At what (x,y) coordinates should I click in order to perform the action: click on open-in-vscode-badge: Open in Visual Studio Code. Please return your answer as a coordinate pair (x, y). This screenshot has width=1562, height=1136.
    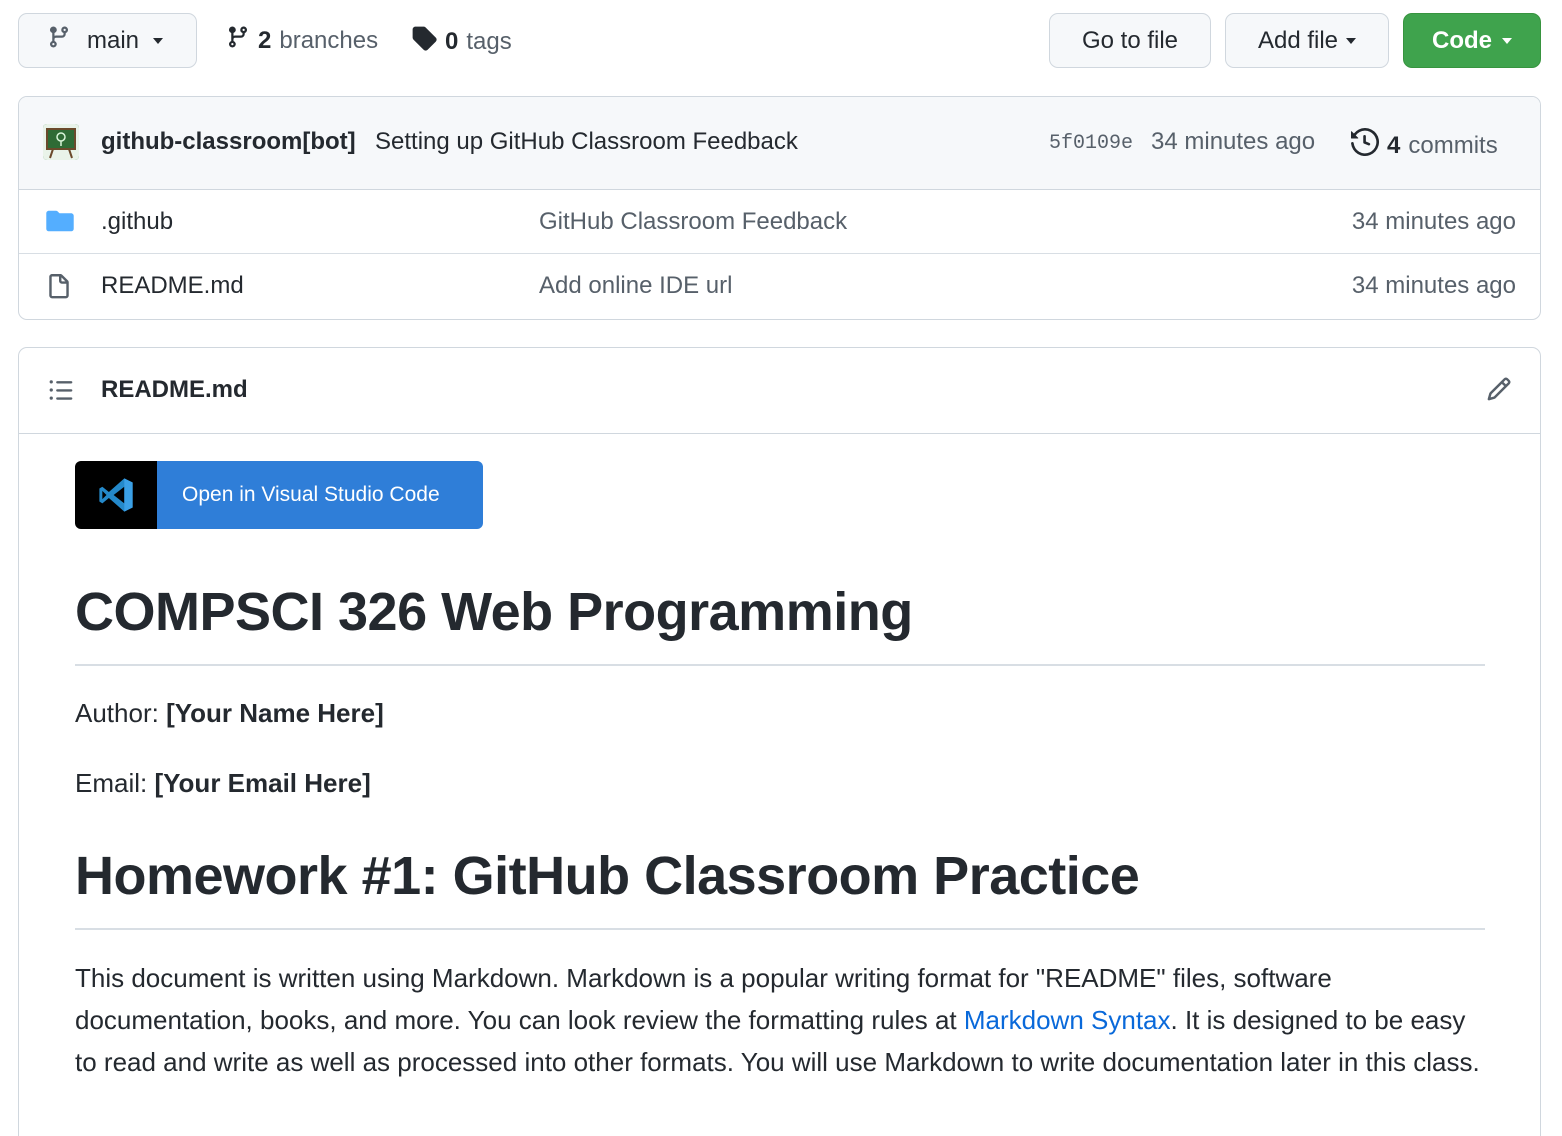
    Looking at the image, I should click on (279, 495).